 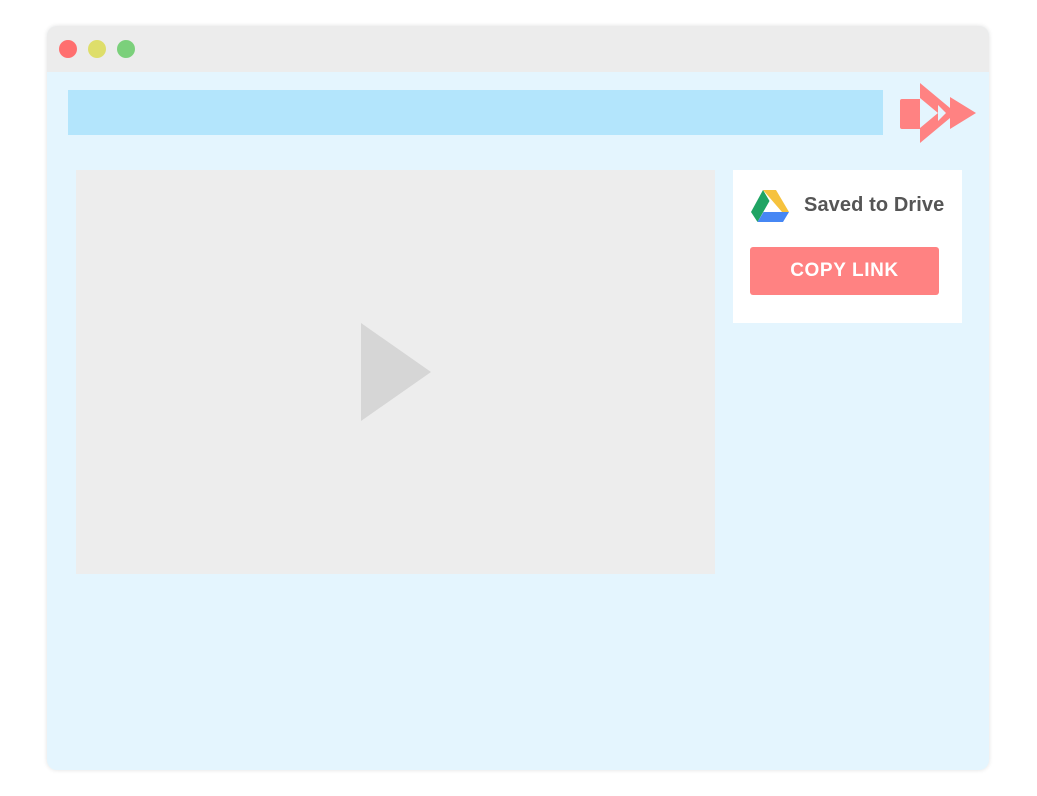 I want to click on saved-to-drive-label: Saved to Drive, so click(x=874, y=205).